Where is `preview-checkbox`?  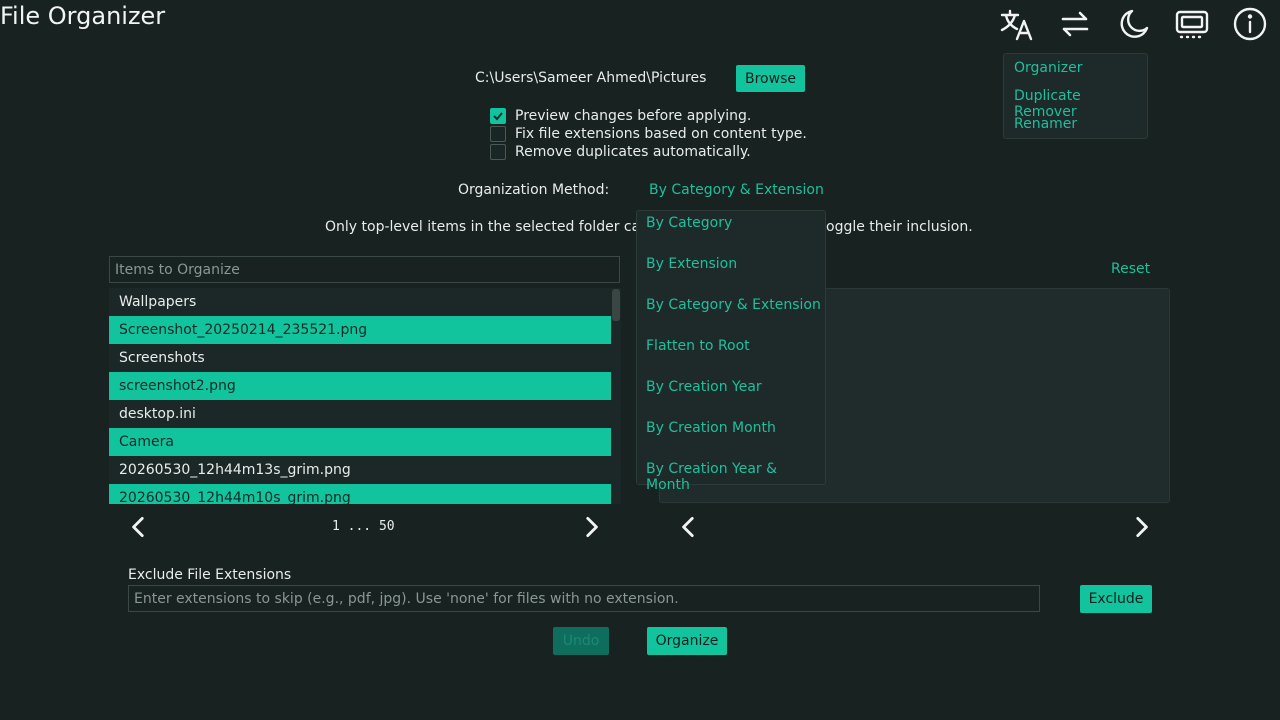 preview-checkbox is located at coordinates (498, 116).